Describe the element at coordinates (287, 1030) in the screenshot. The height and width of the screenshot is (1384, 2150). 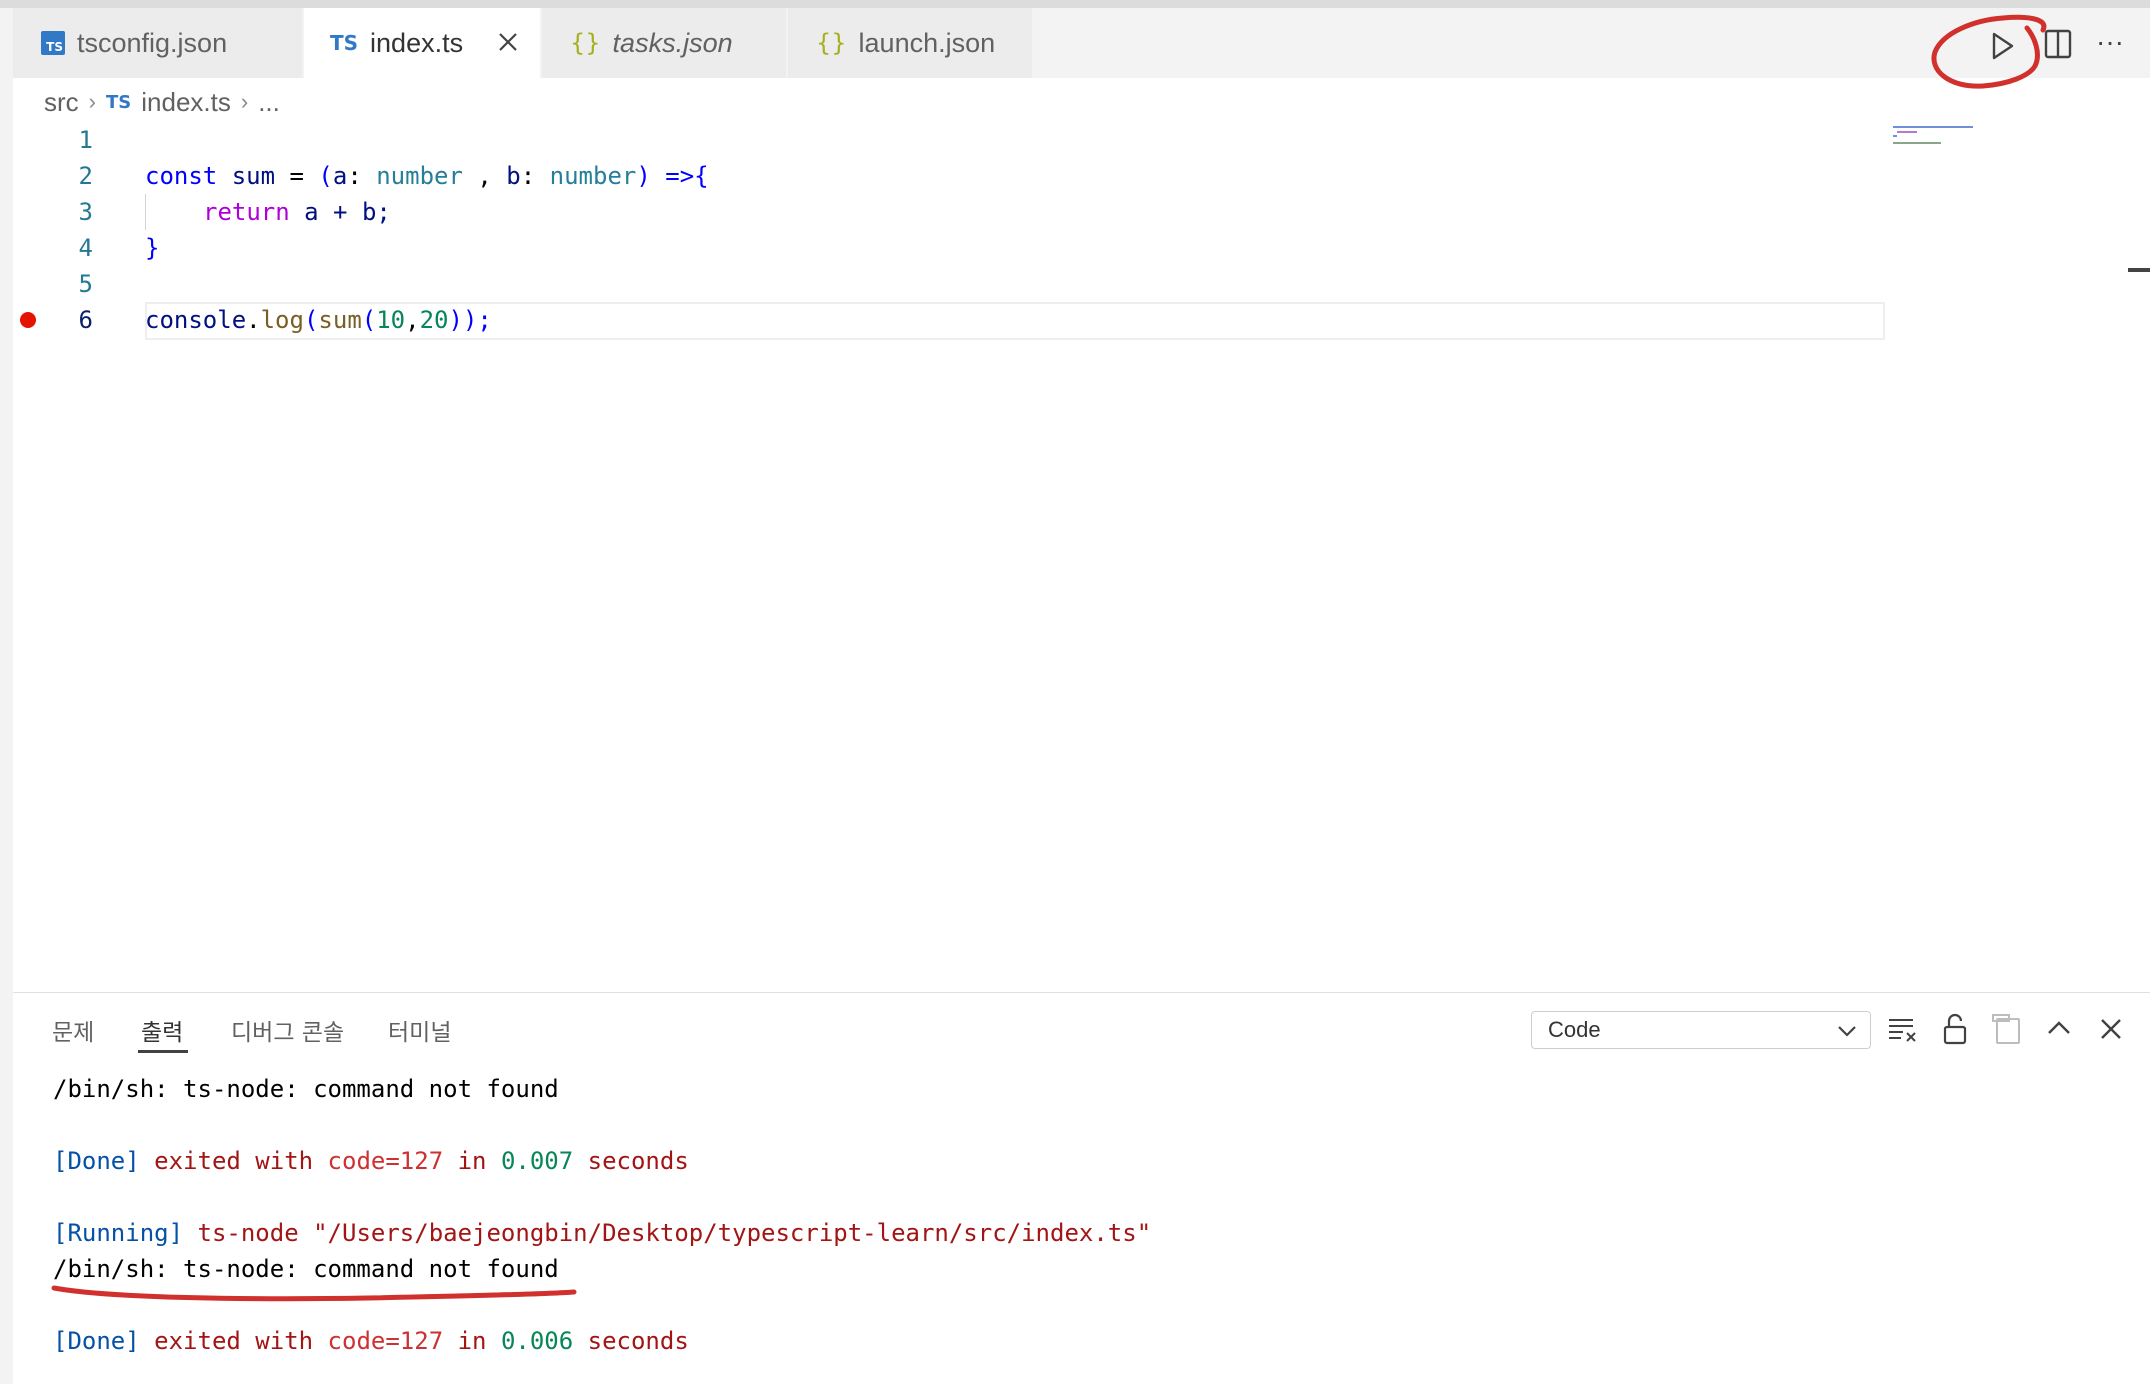
I see `tab-debug-console: 디버그 콘솔` at that location.